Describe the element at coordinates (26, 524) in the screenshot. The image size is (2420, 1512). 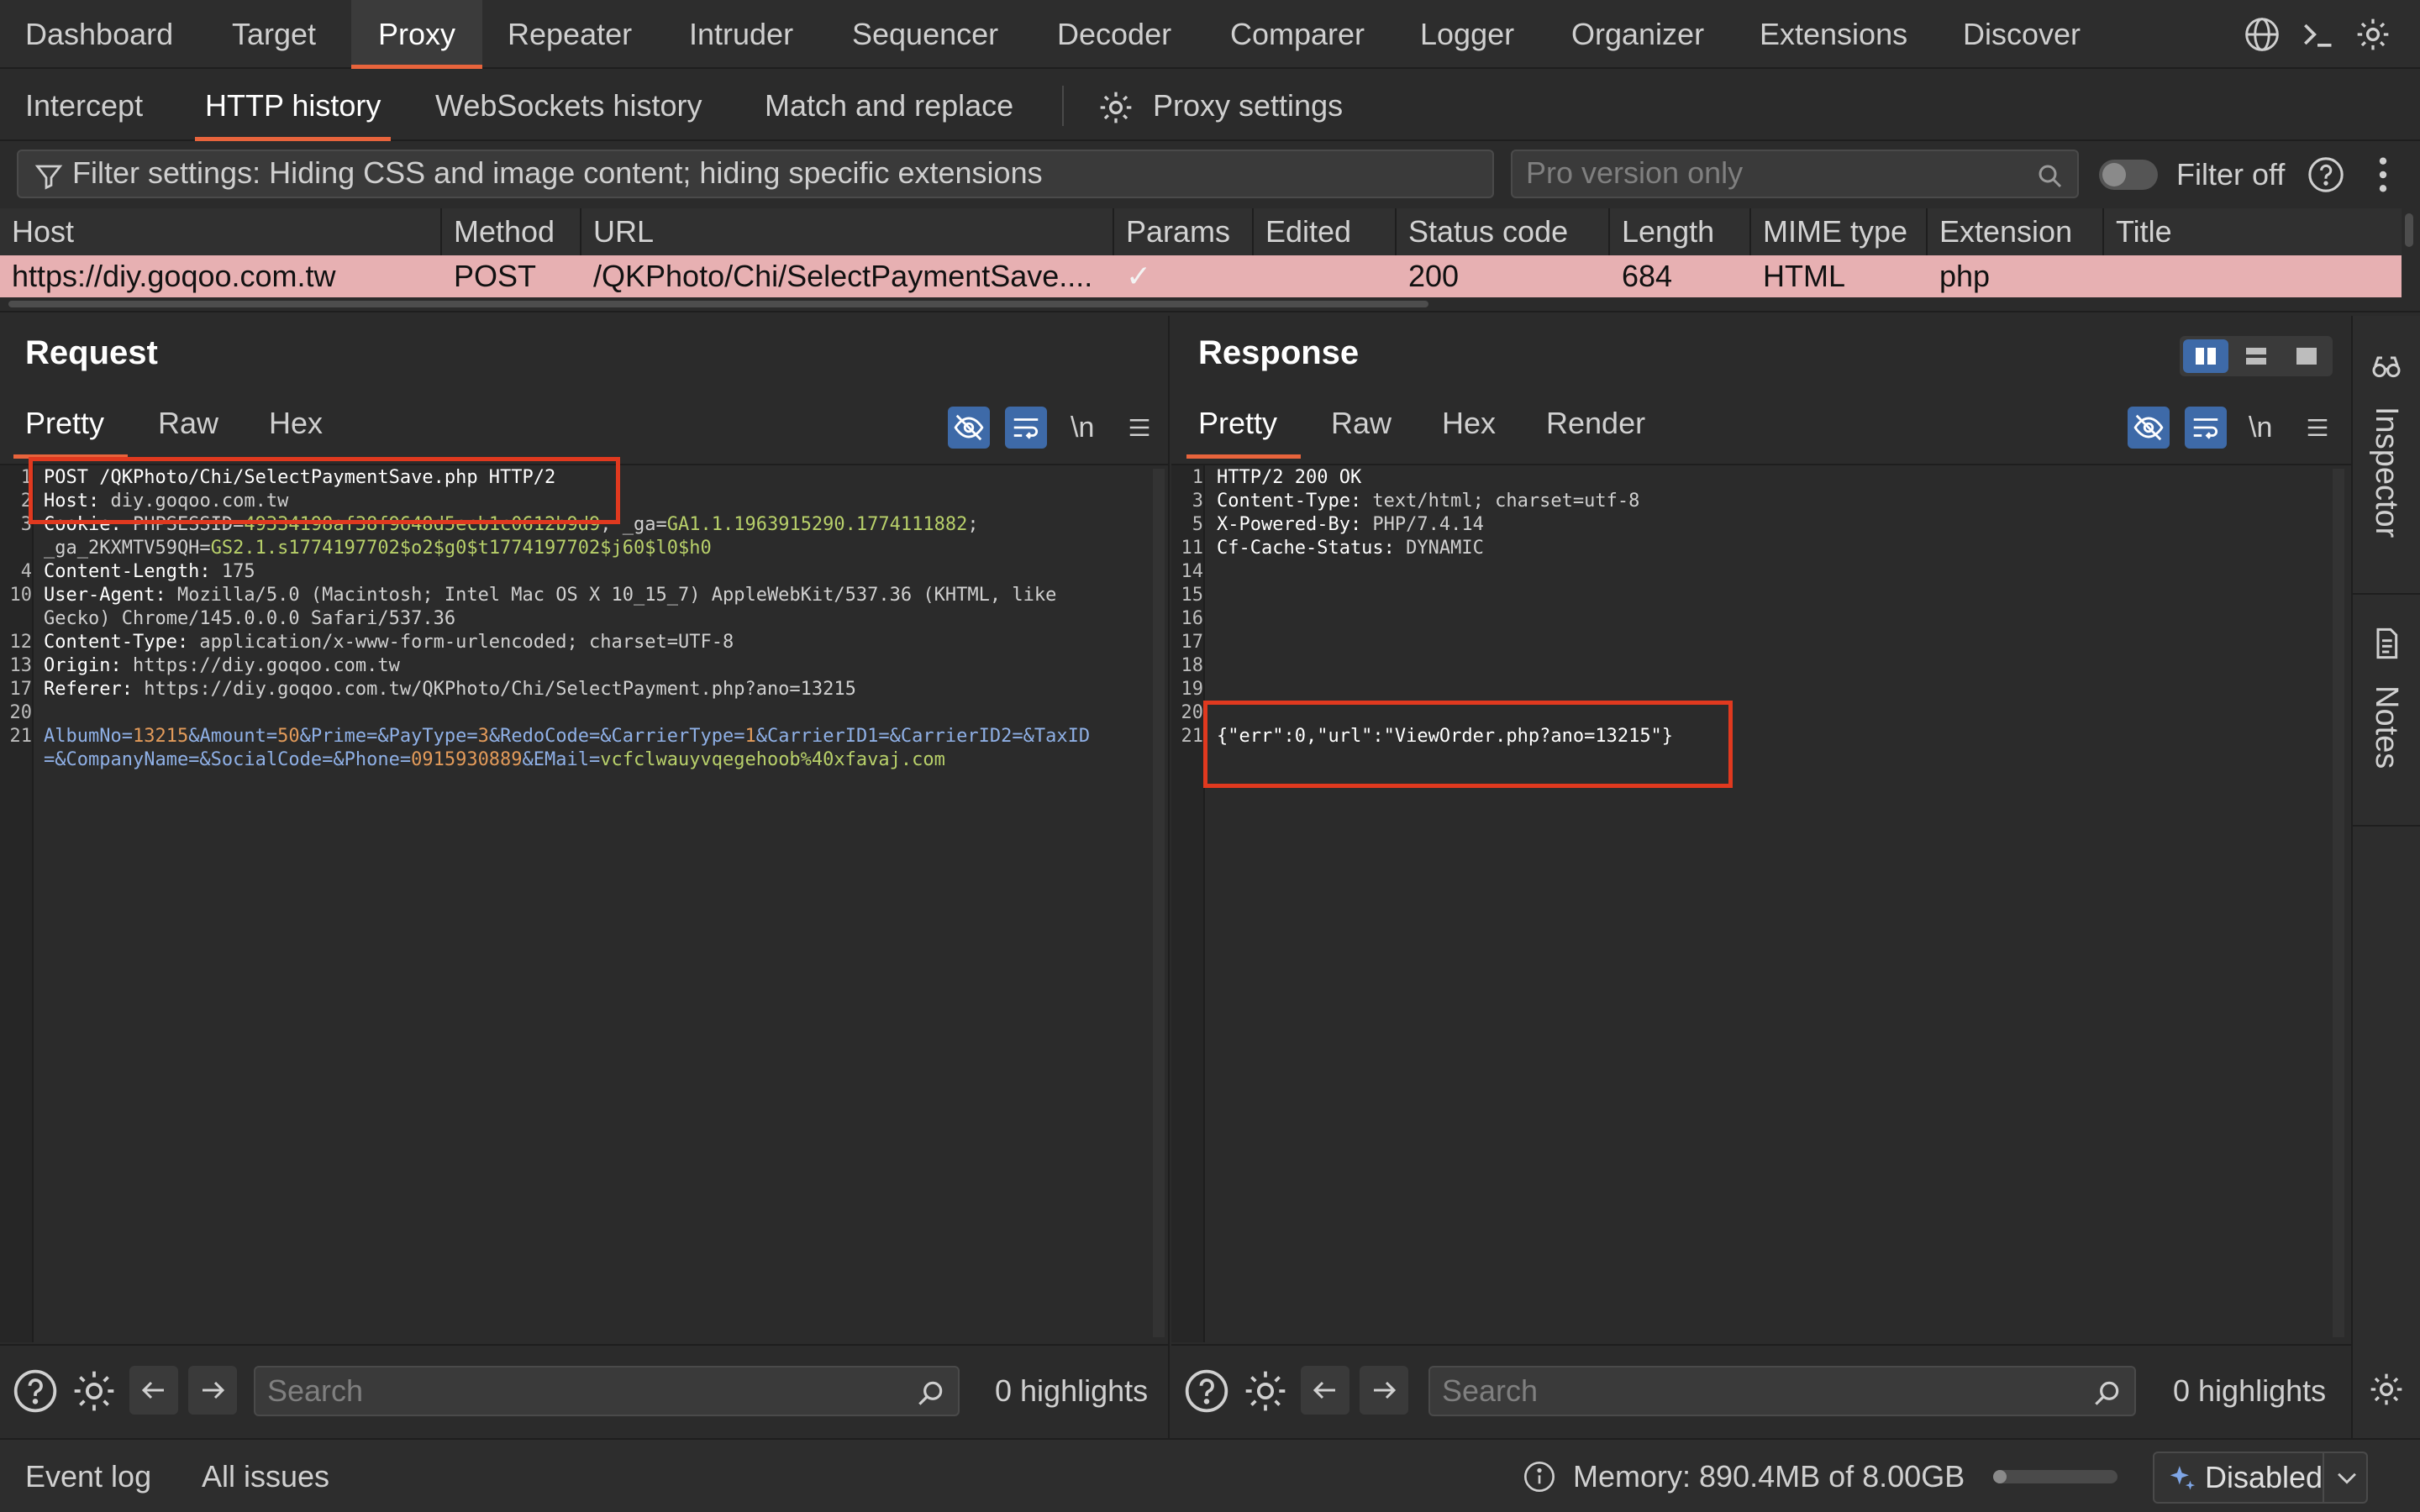
I see `line-number: 3` at that location.